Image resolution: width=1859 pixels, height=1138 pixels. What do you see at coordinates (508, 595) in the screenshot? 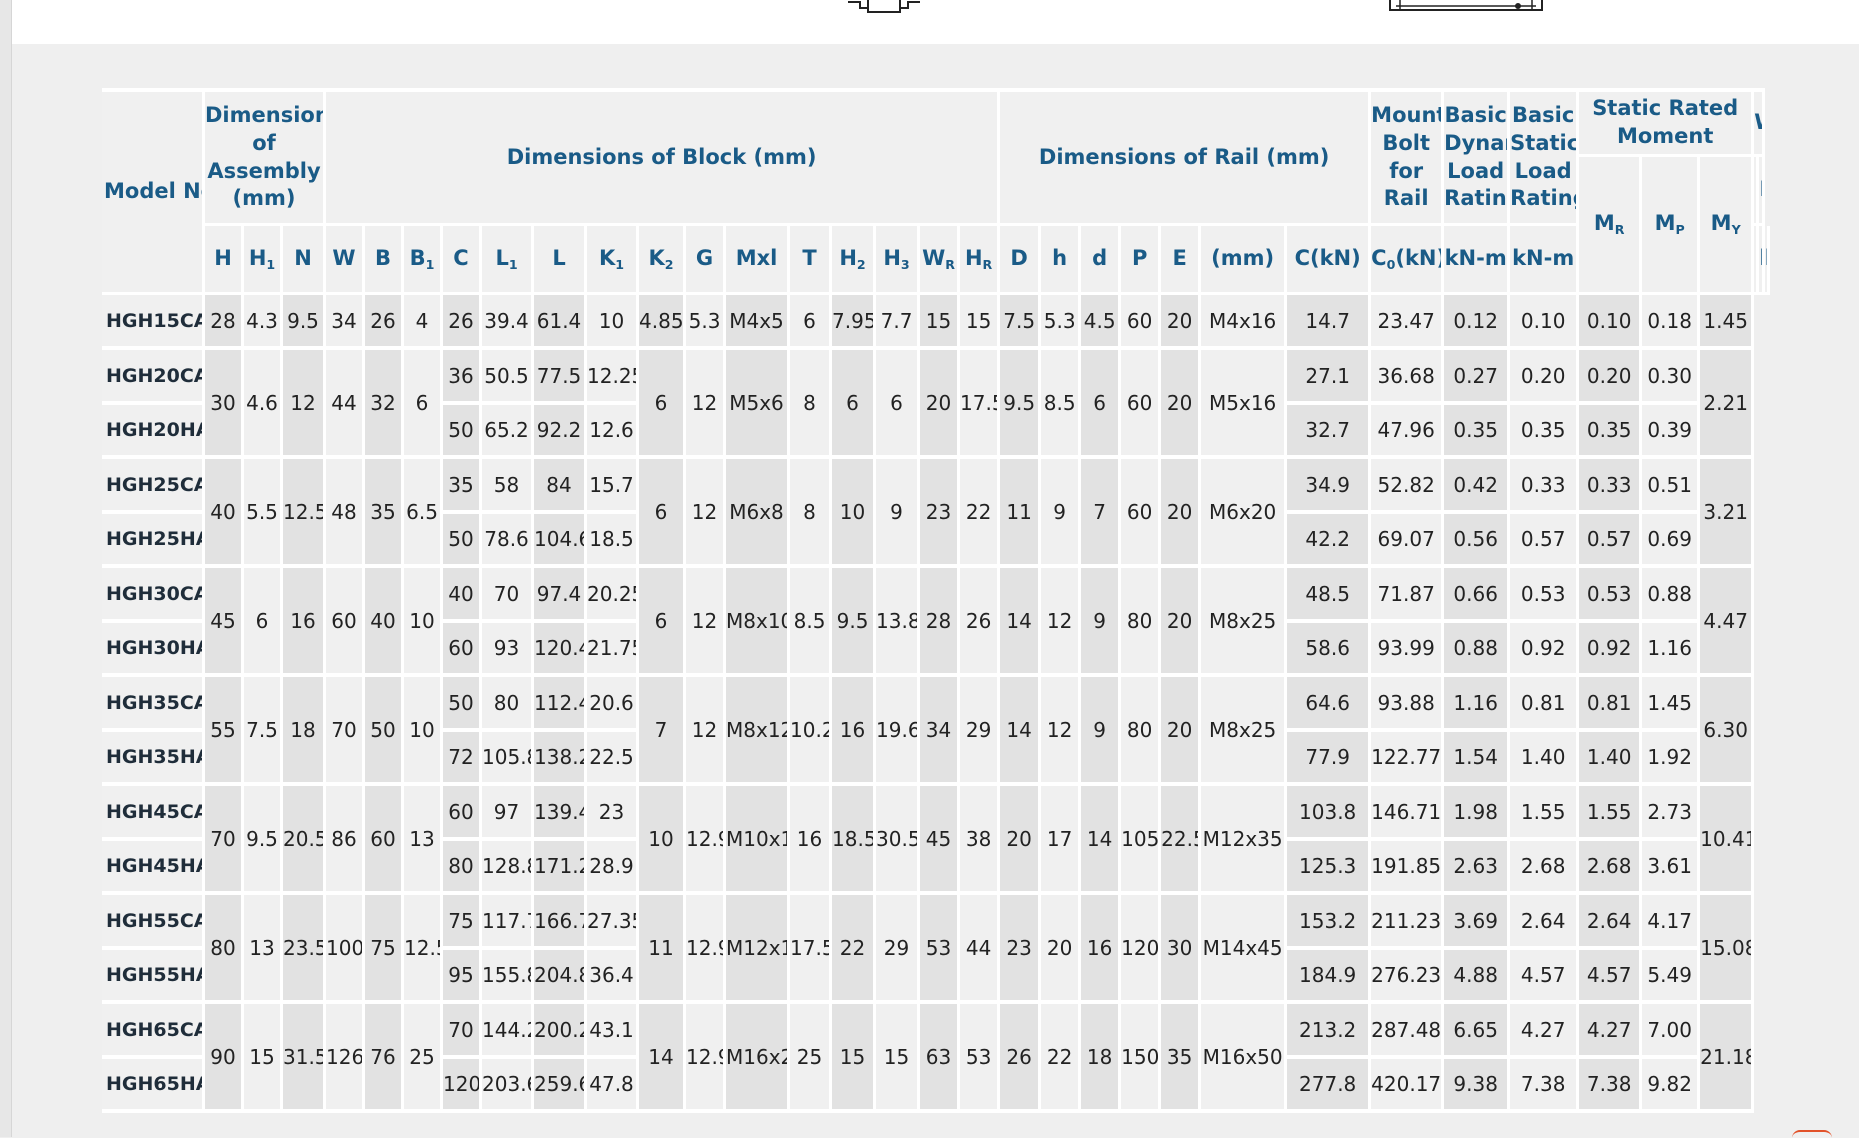
I see `cell-l1: 70` at bounding box center [508, 595].